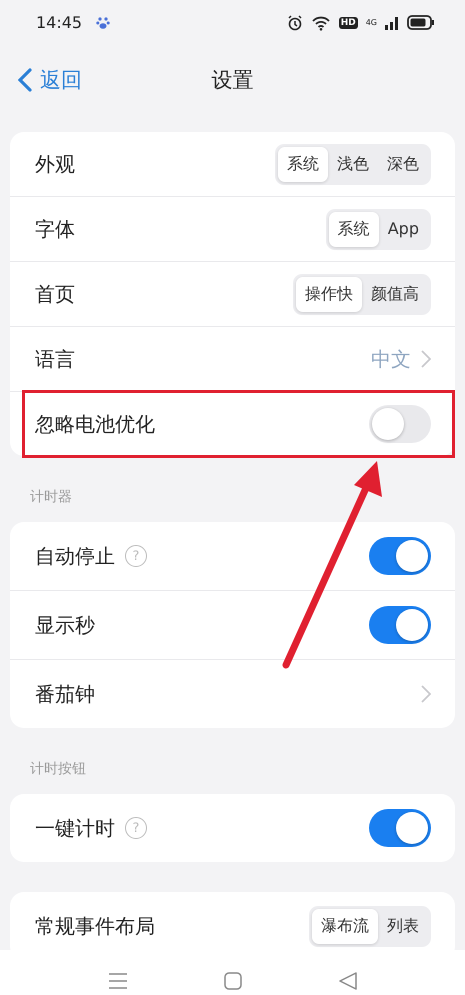 This screenshot has height=995, width=465. Describe the element at coordinates (58, 769) in the screenshot. I see `section-title: 计时按钮` at that location.